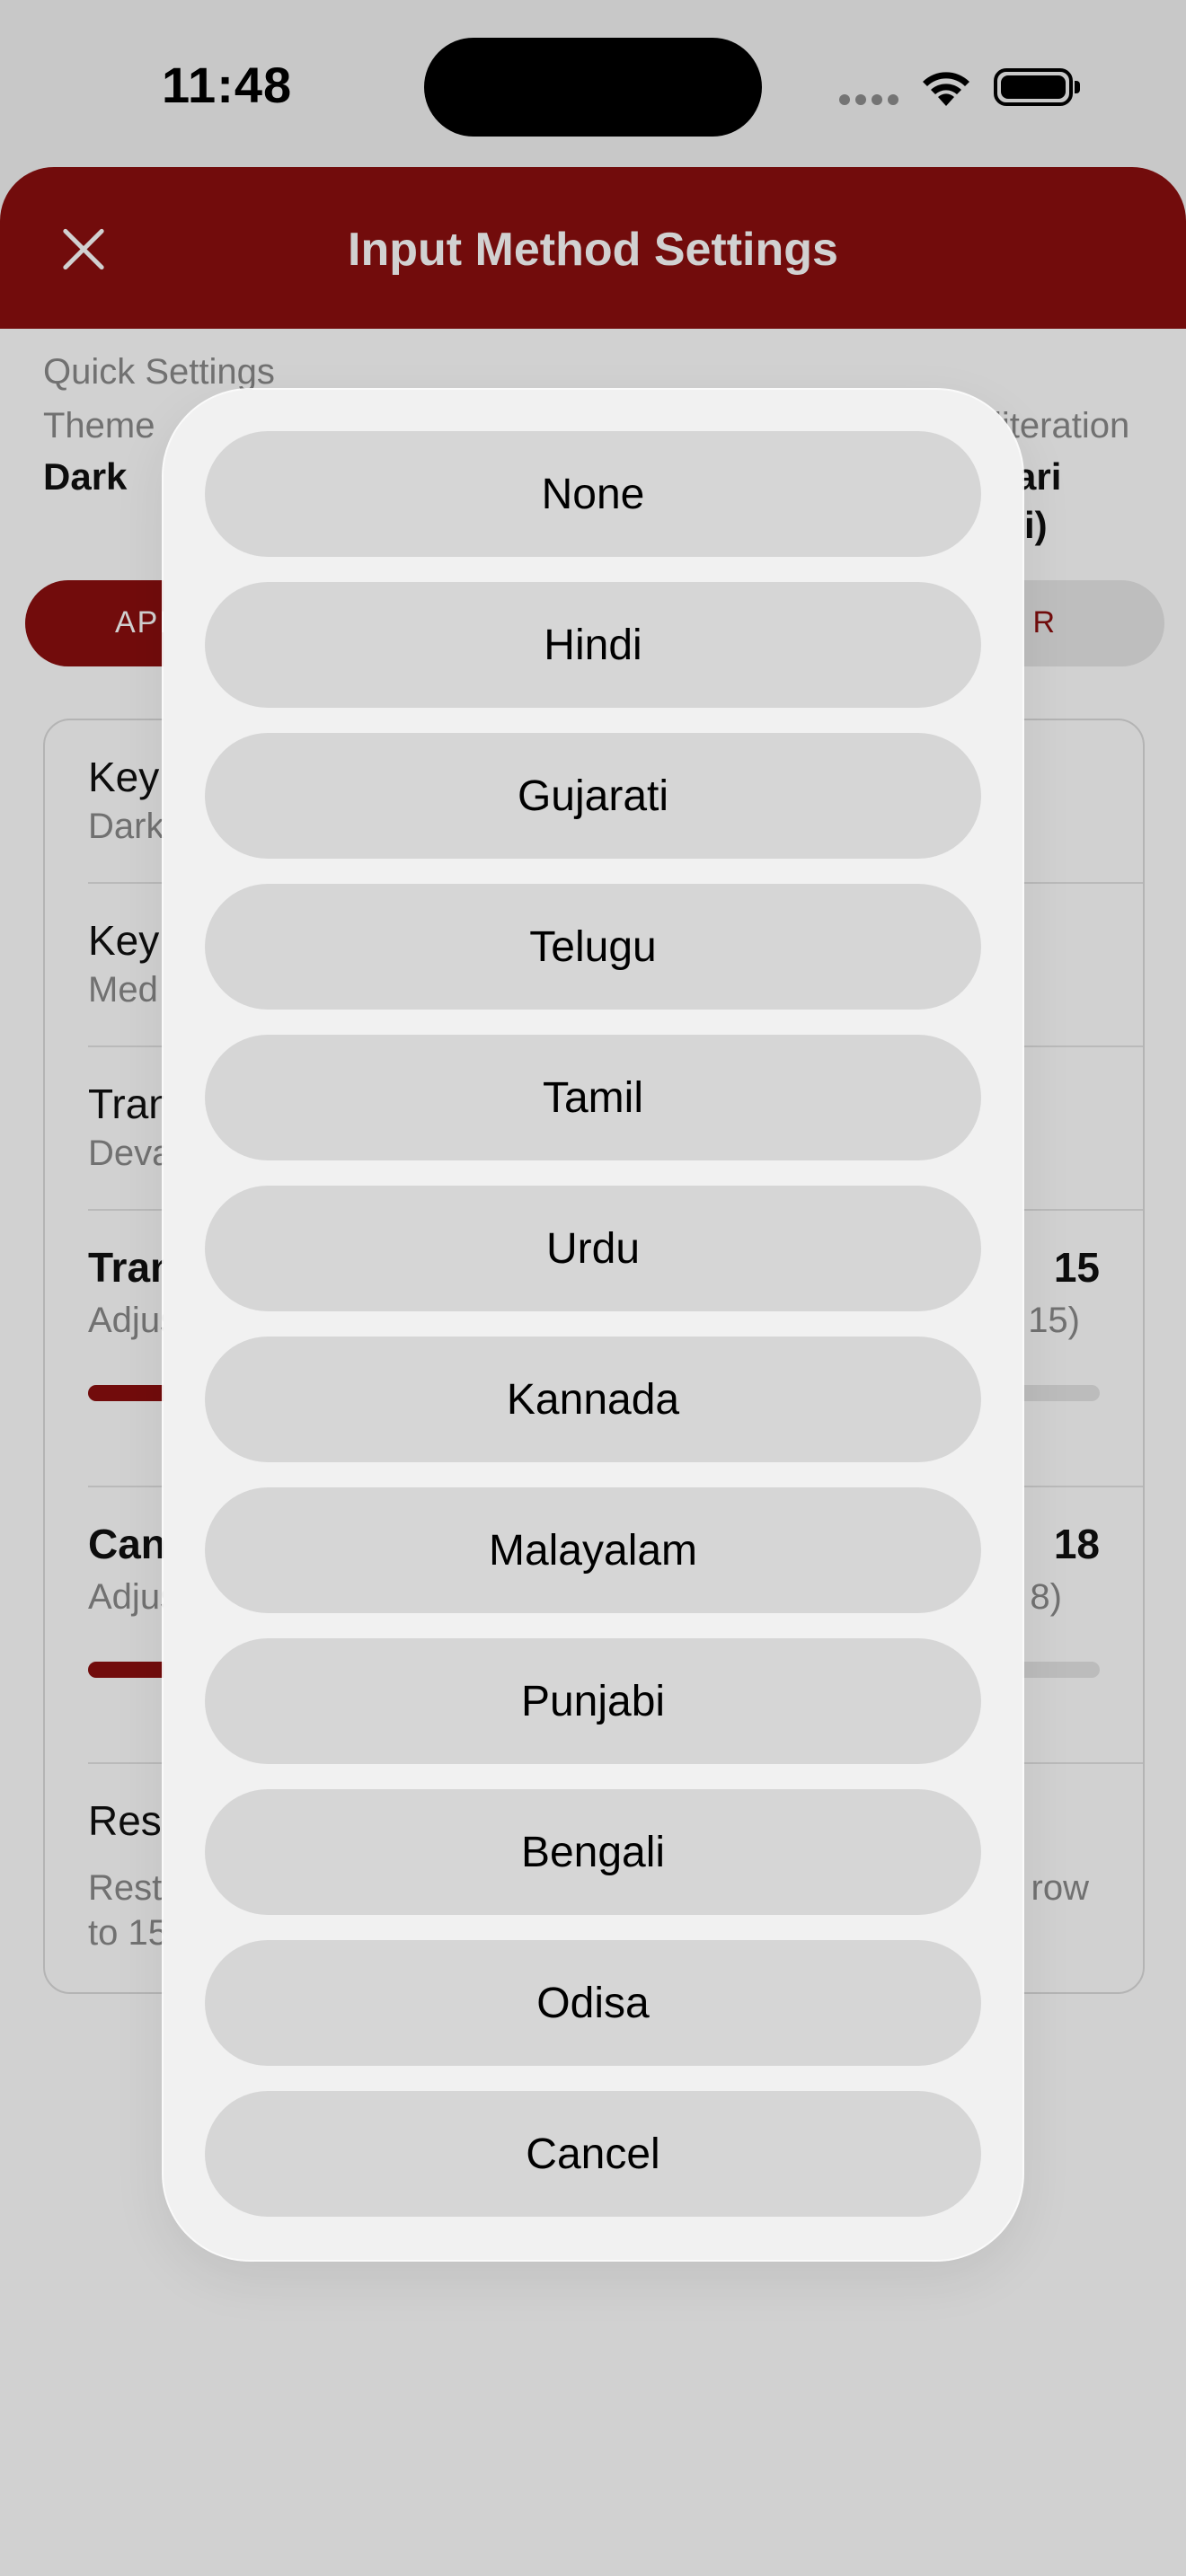  Describe the element at coordinates (593, 947) in the screenshot. I see `option-telugu: Telugu` at that location.